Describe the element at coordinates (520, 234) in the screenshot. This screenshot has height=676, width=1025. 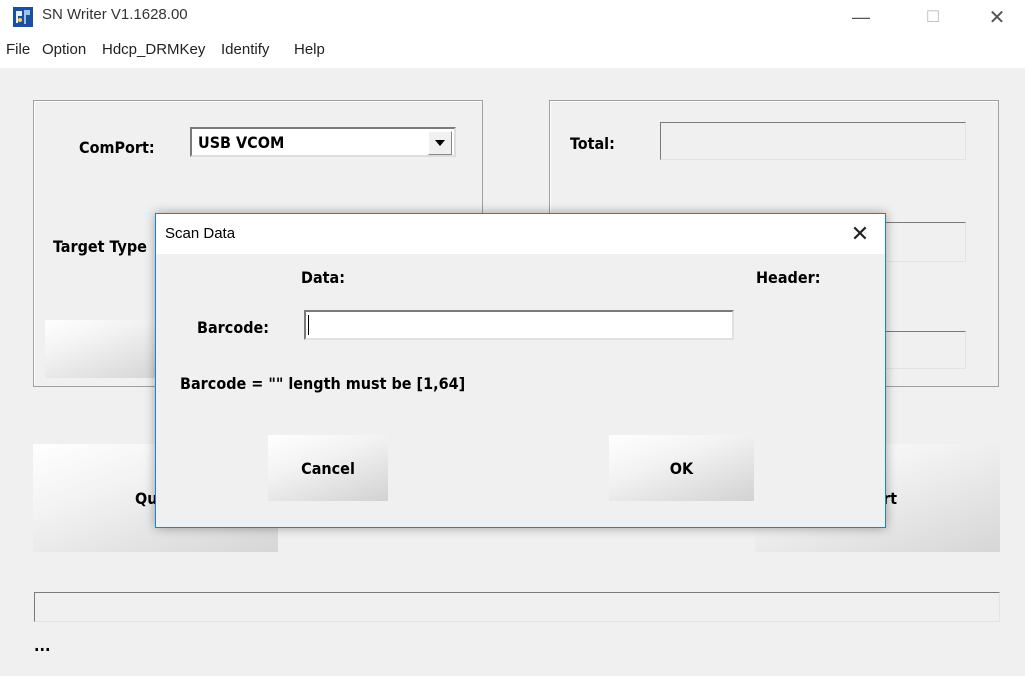
I see `dialog-title-bar: Scan Data ✕` at that location.